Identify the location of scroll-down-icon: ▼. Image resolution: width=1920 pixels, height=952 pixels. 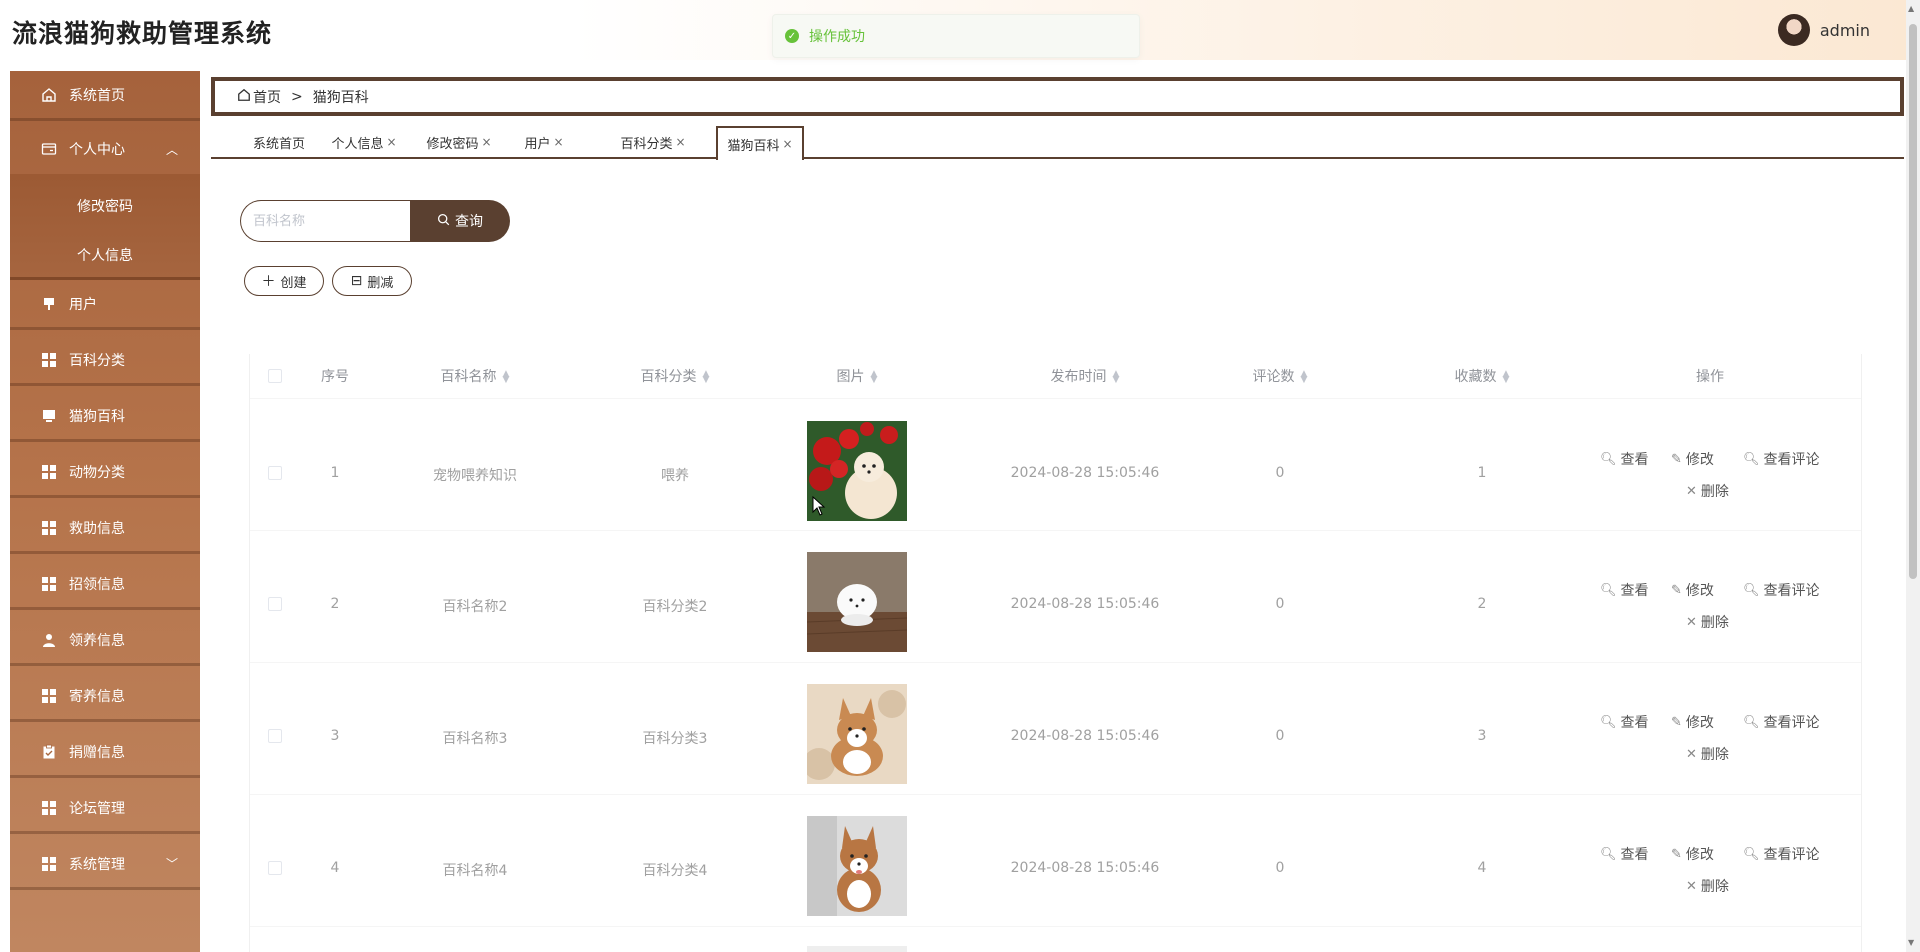
(1911, 942).